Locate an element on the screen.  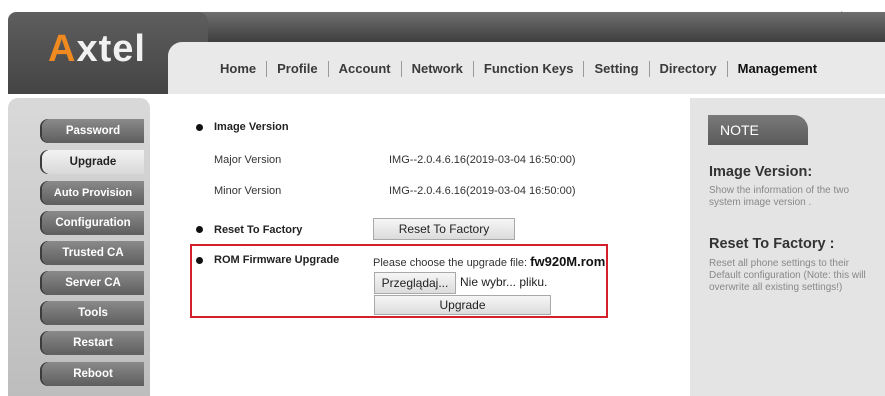
sidebar-item-reboot: Reboot is located at coordinates (93, 374).